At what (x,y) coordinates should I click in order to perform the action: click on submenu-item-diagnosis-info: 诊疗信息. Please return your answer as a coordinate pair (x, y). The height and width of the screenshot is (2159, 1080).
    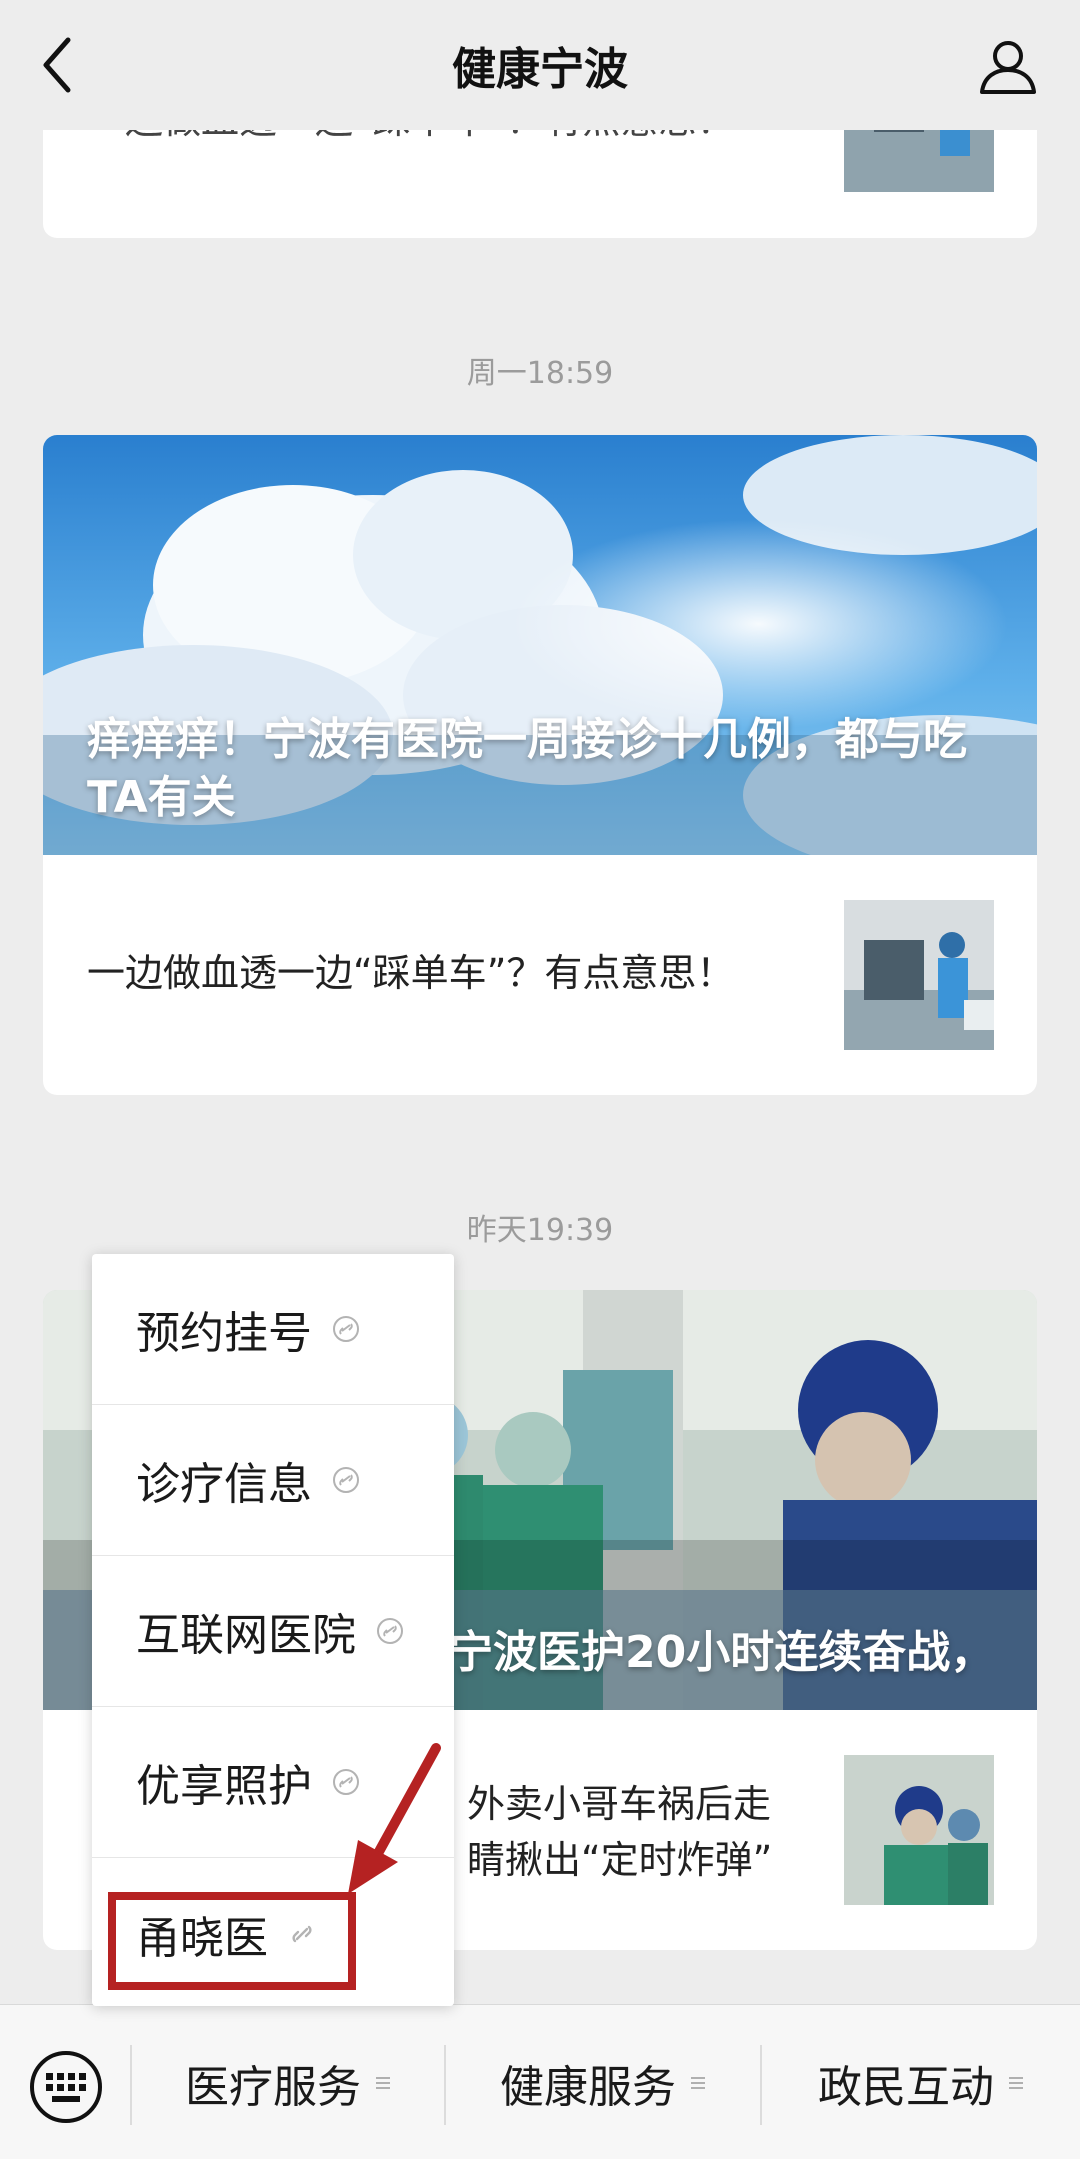
    Looking at the image, I should click on (273, 1480).